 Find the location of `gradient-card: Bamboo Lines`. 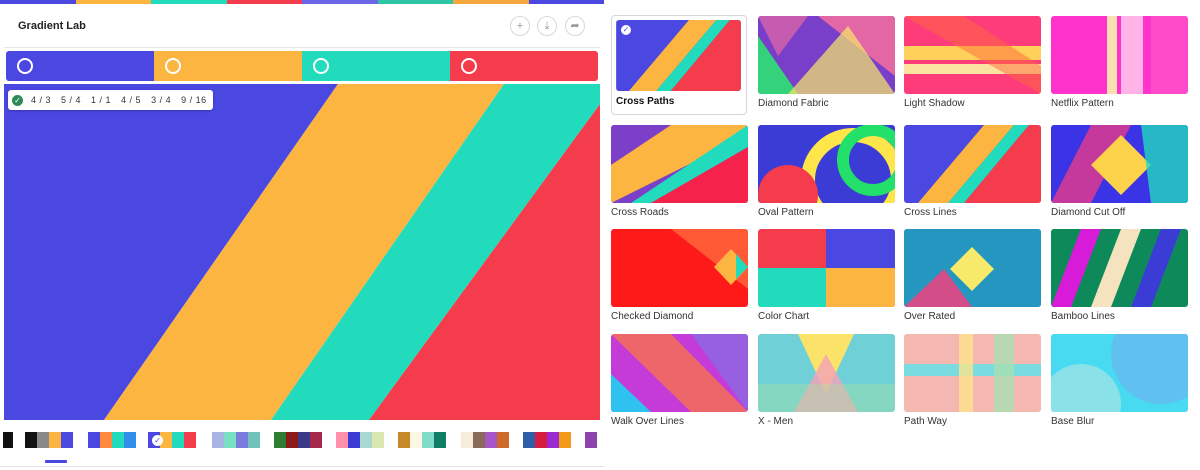

gradient-card: Bamboo Lines is located at coordinates (1119, 275).